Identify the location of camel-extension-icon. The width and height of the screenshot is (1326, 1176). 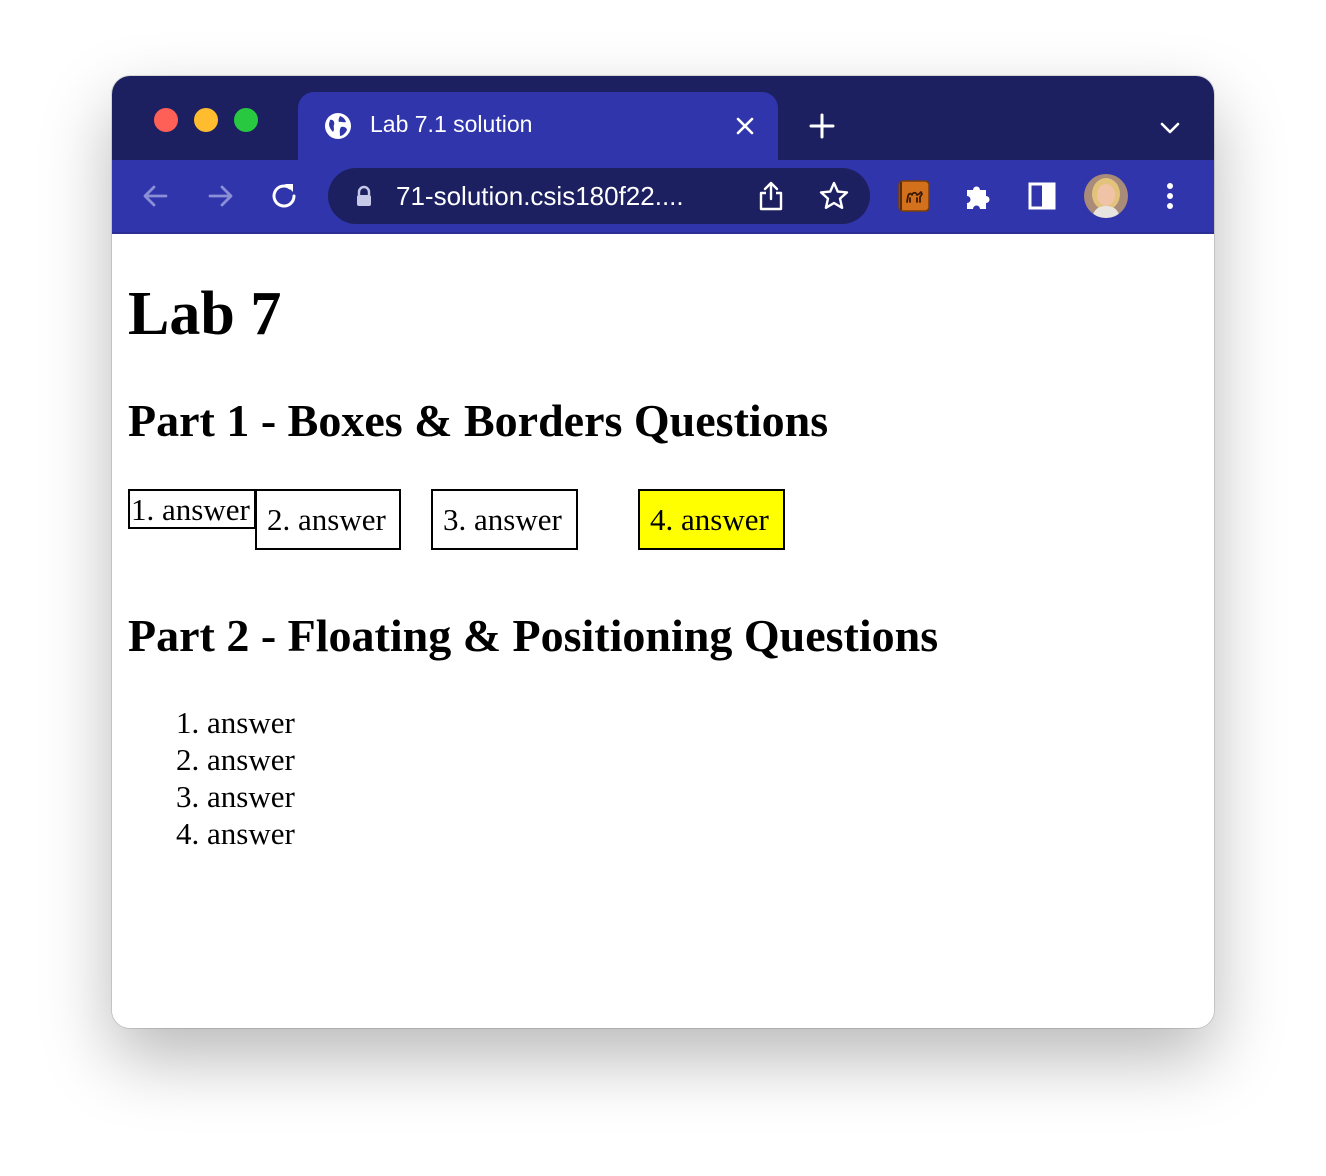
(914, 196).